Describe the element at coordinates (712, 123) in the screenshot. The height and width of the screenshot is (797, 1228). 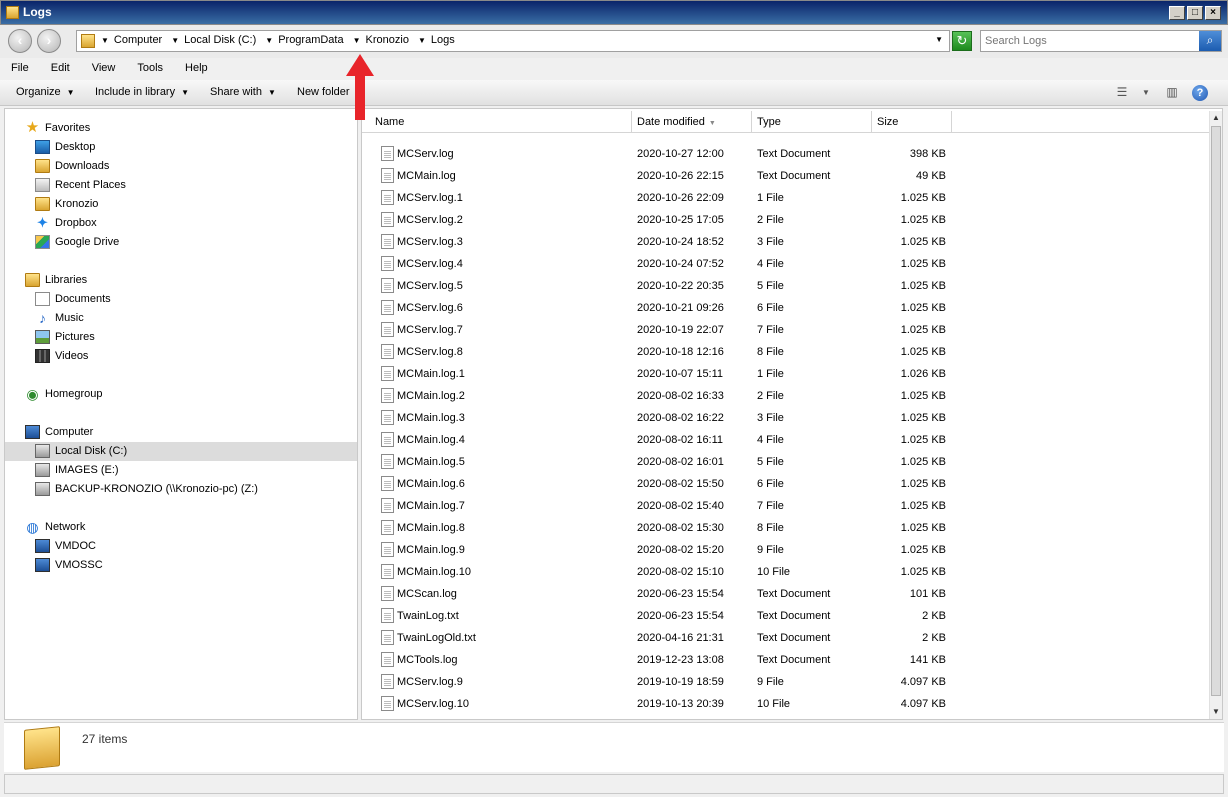
I see `sort-descending-icon: ▼` at that location.